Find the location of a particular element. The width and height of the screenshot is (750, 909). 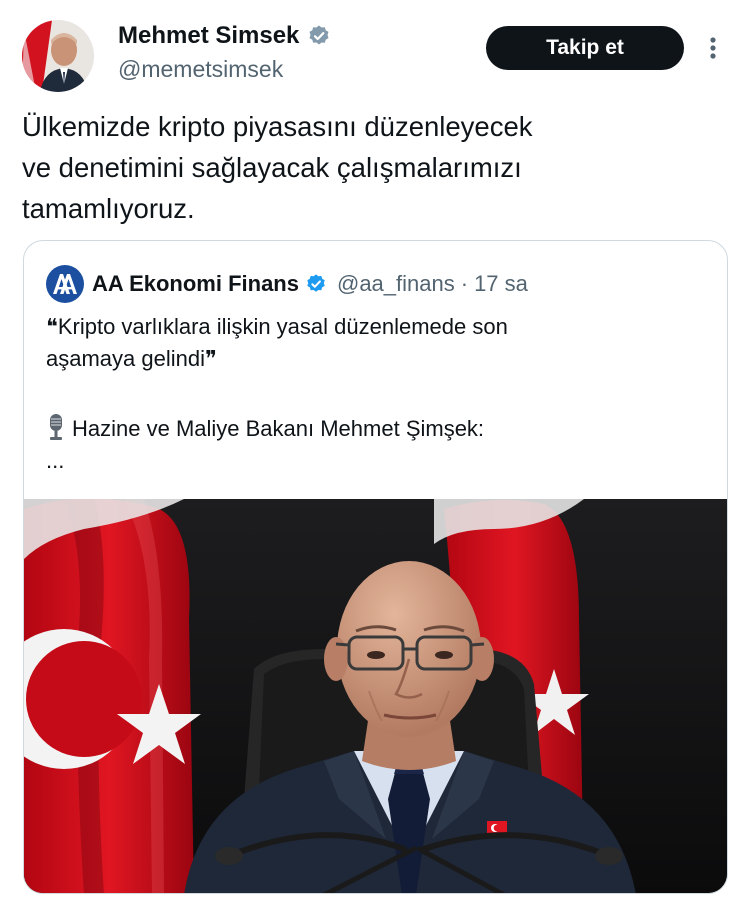

more-vertical-icon is located at coordinates (713, 48).